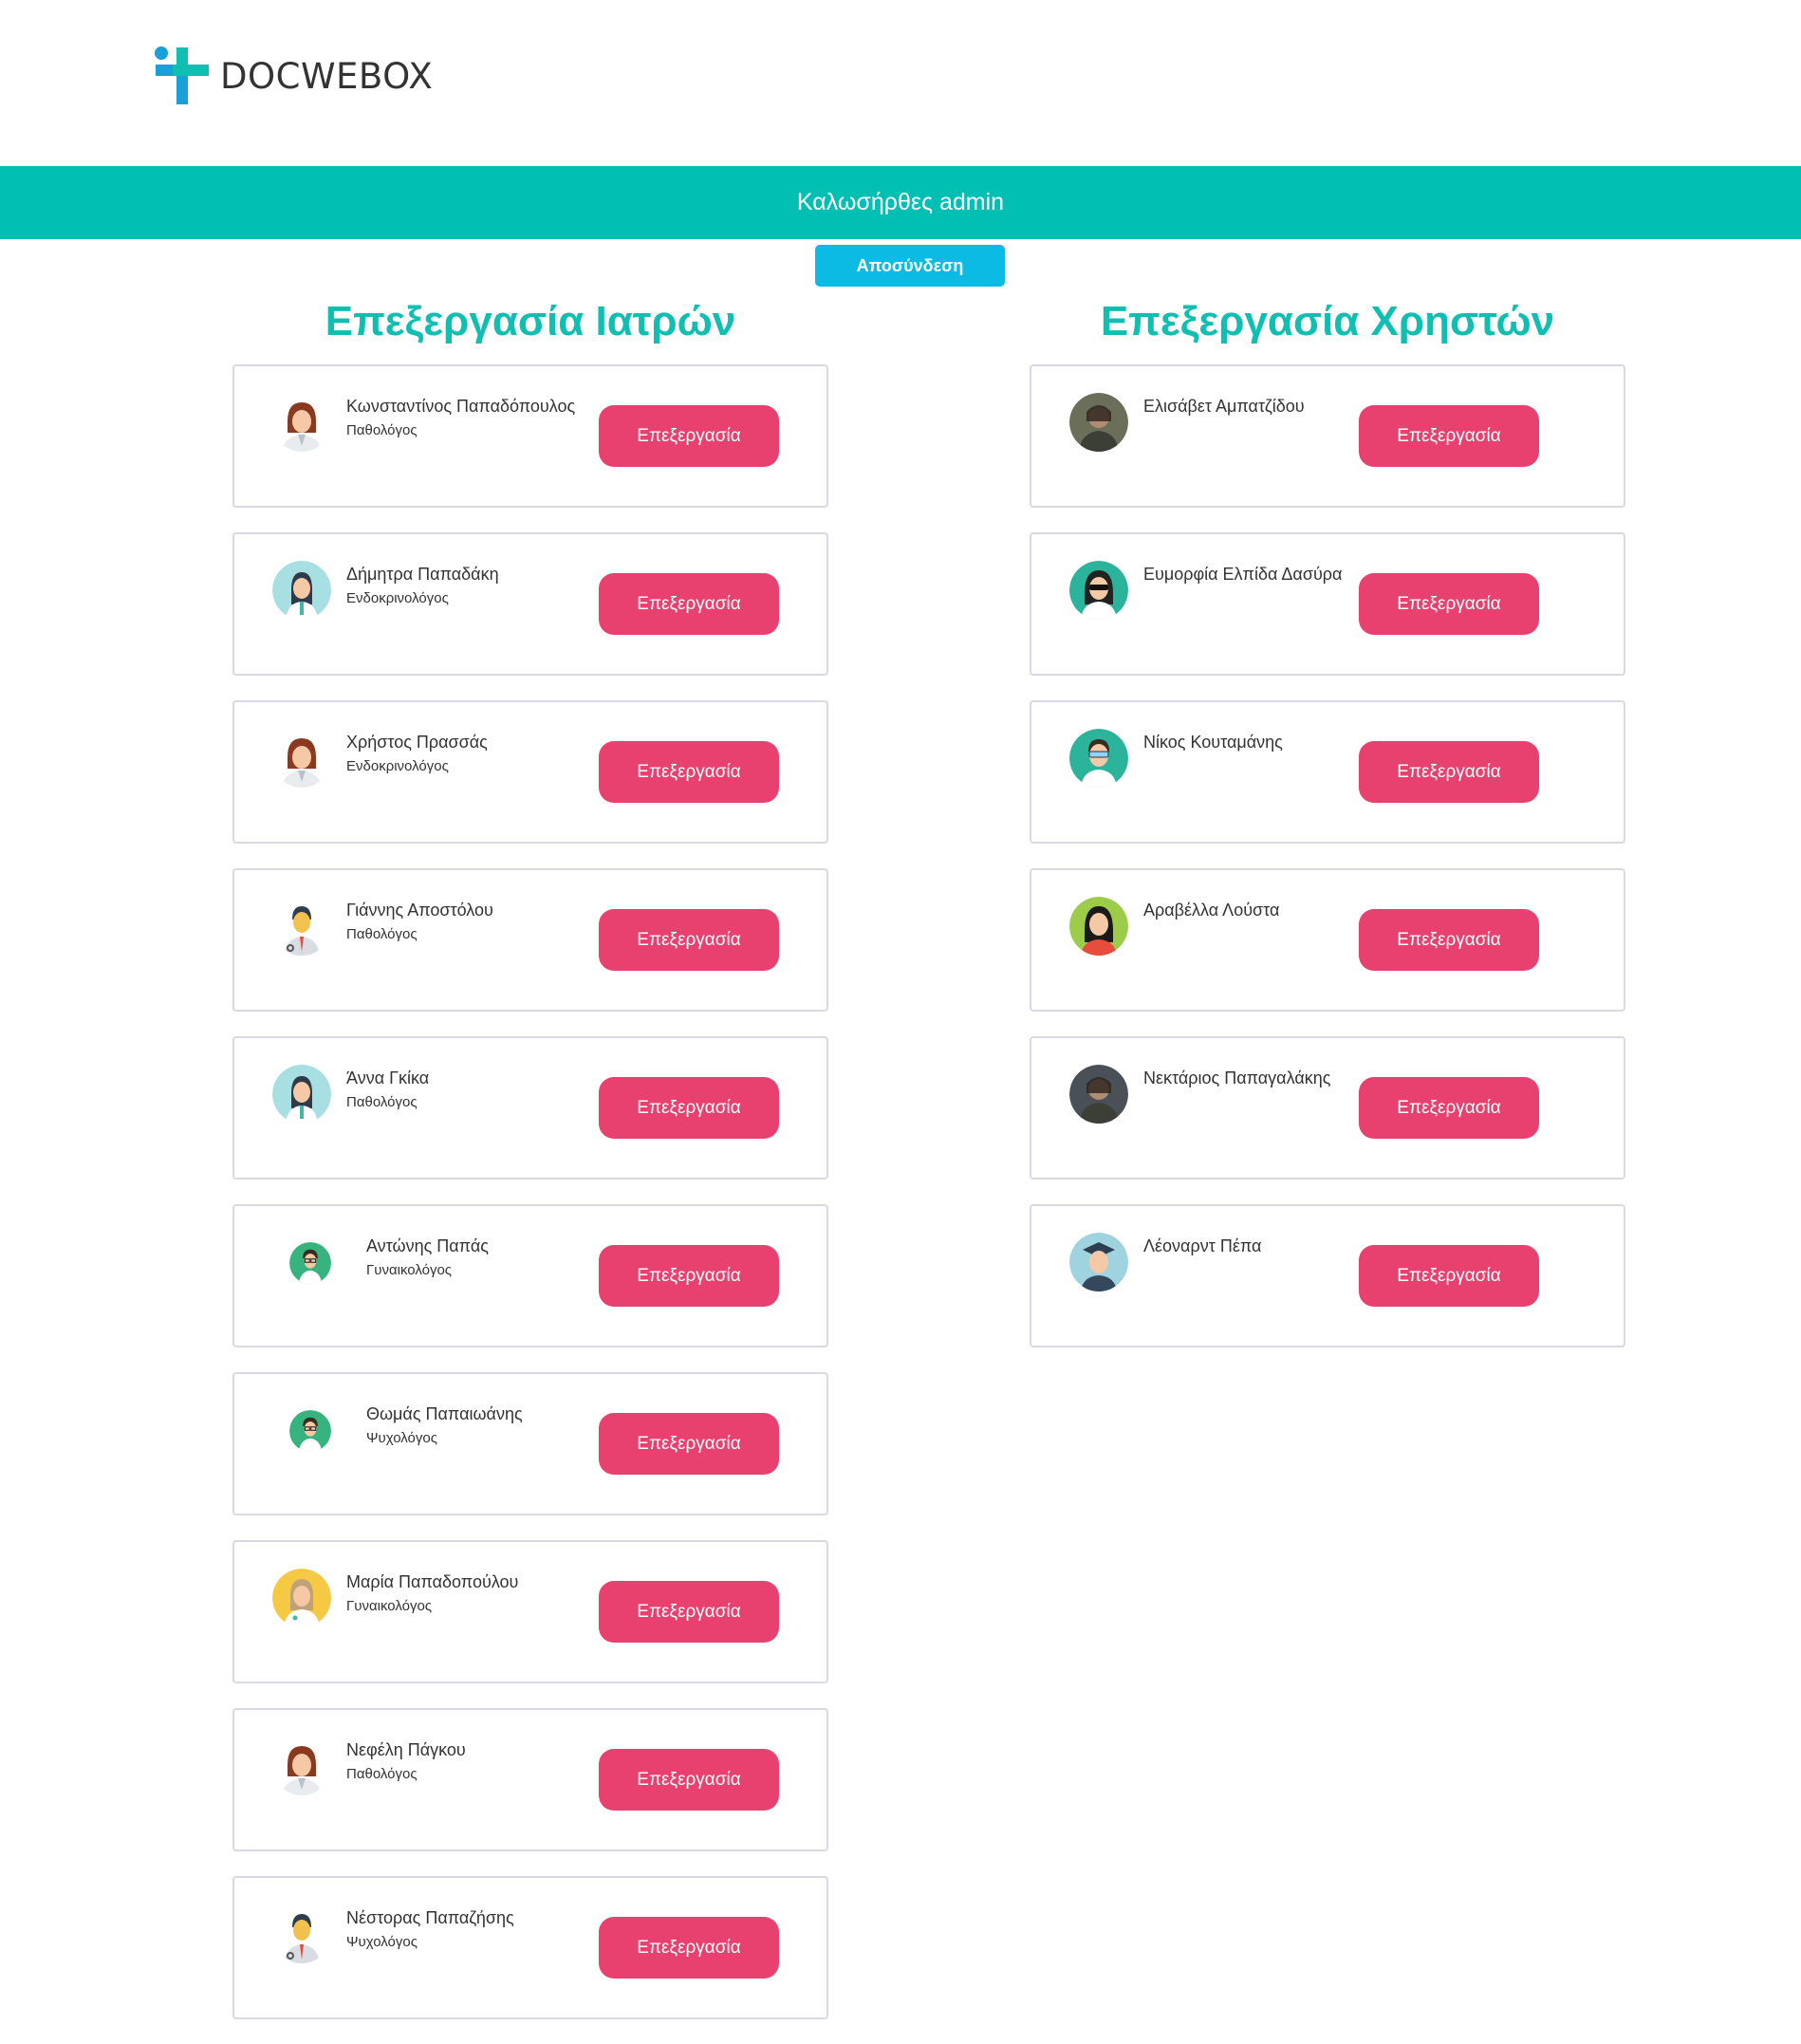 Image resolution: width=1801 pixels, height=2044 pixels. I want to click on medical-cross-logo-icon, so click(181, 76).